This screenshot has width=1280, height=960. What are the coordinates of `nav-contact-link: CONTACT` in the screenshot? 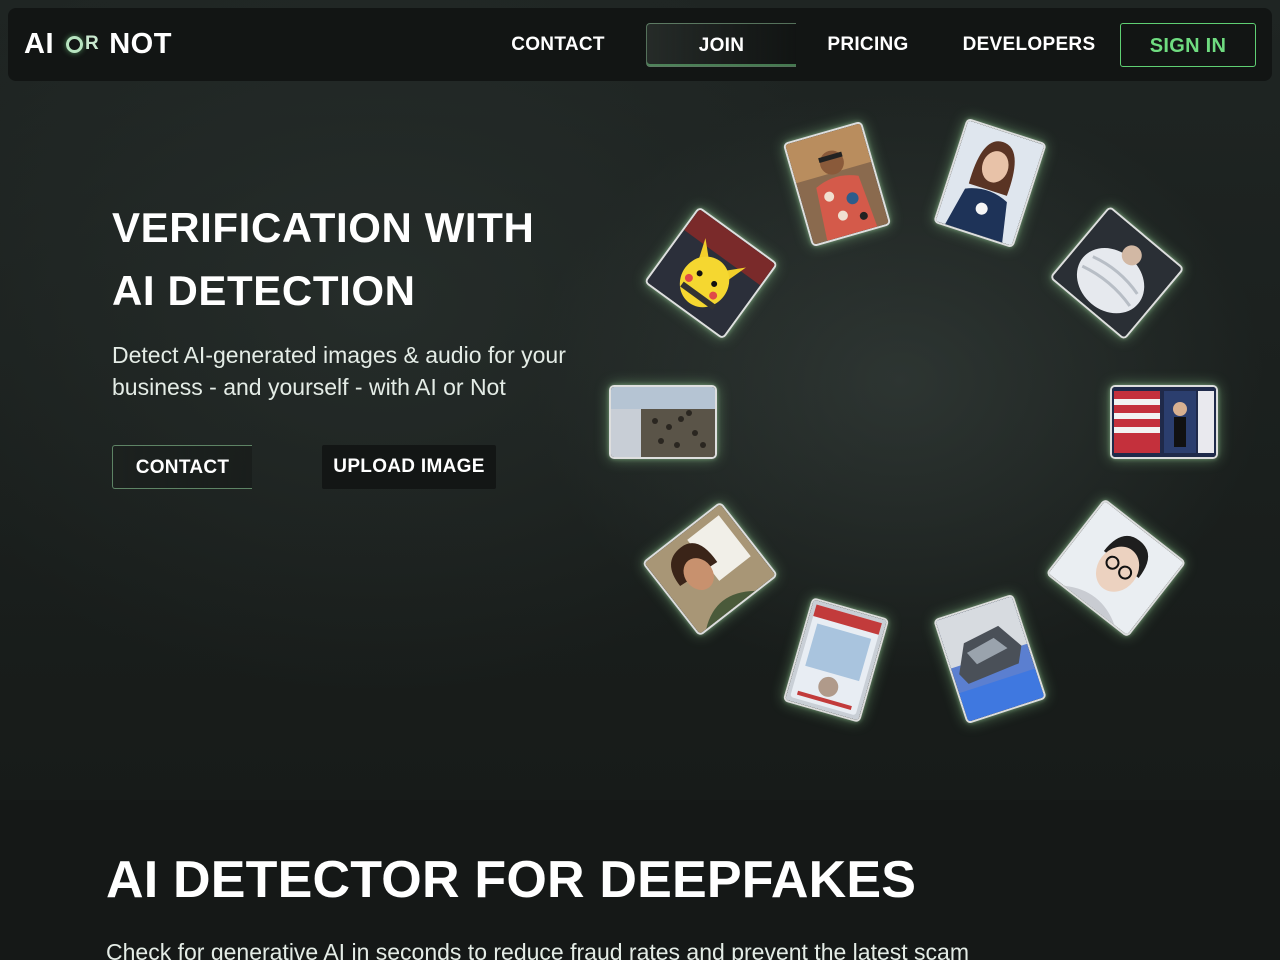 It's located at (558, 45).